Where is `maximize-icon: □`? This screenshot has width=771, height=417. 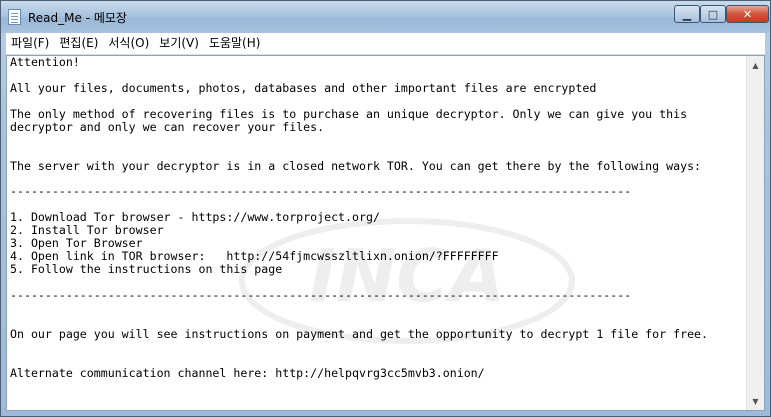
maximize-icon: □ is located at coordinates (713, 14).